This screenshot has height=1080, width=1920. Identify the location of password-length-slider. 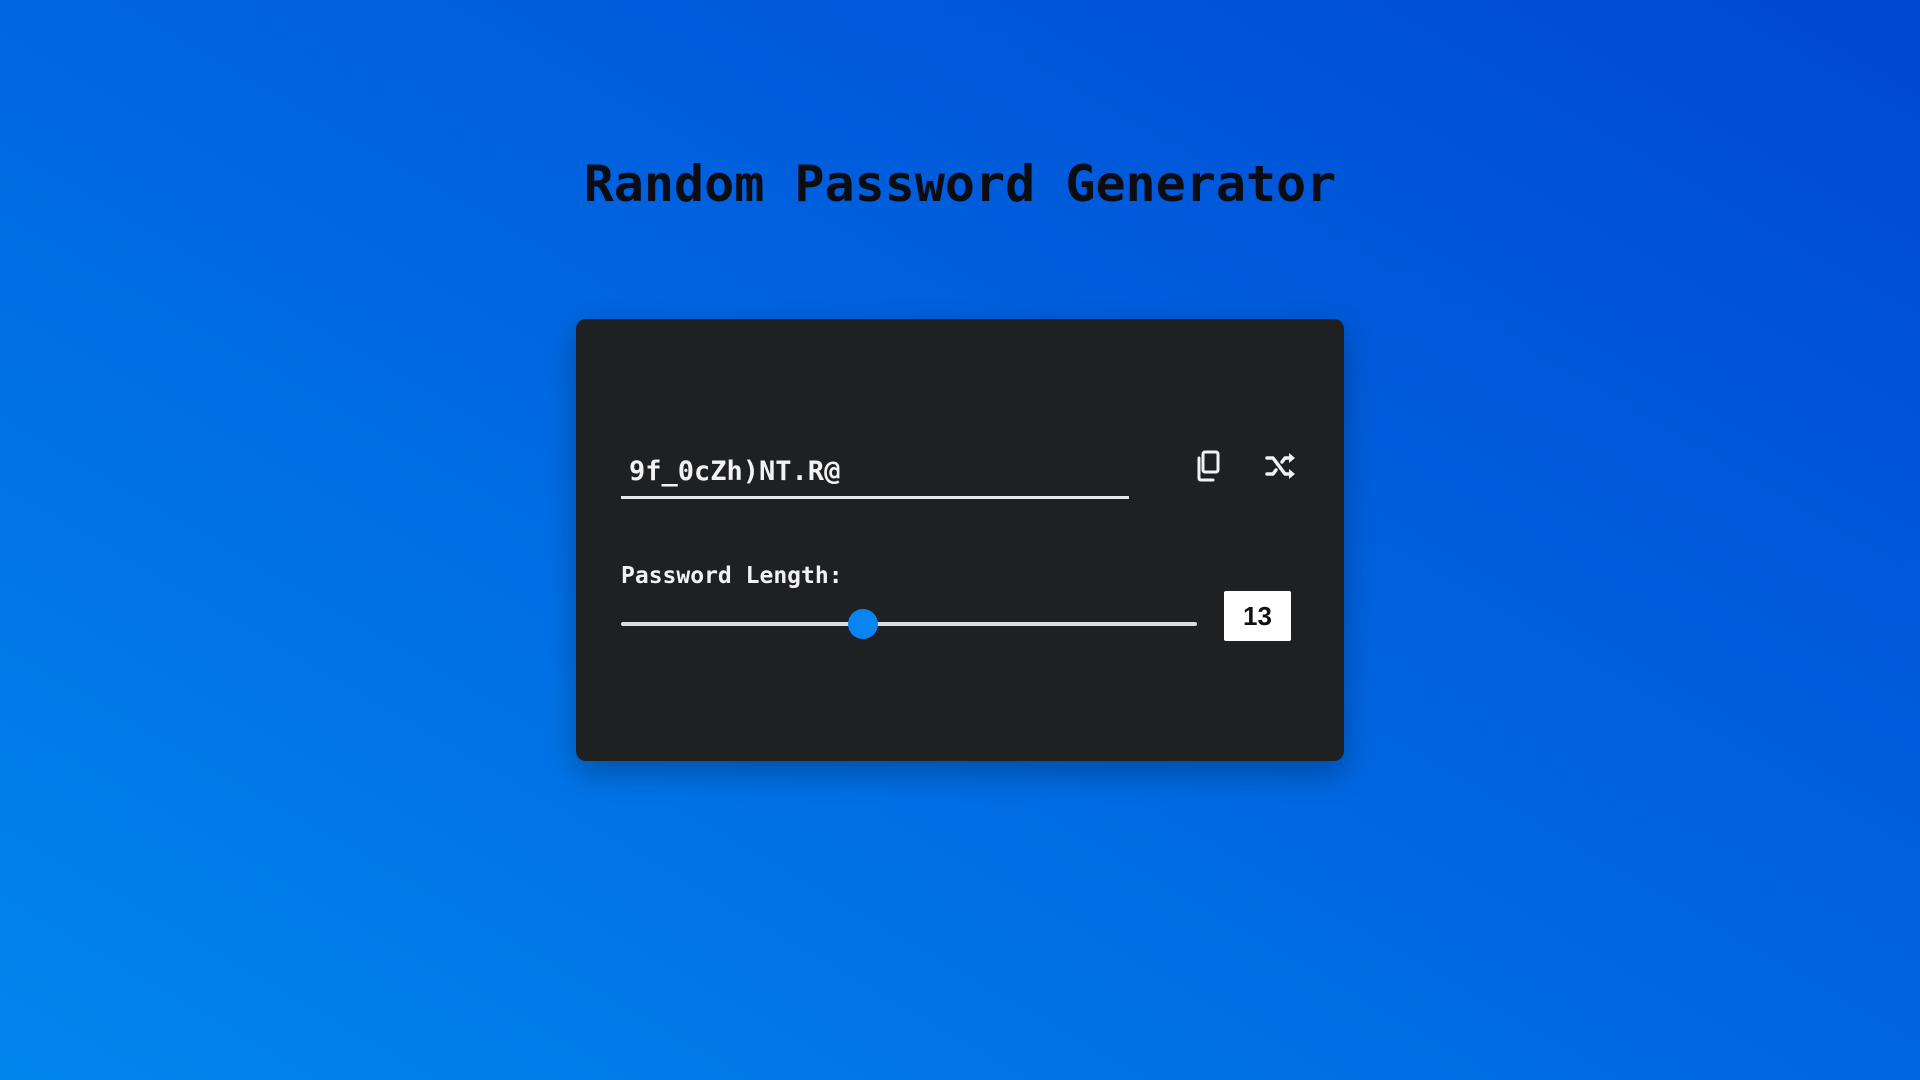
(909, 624).